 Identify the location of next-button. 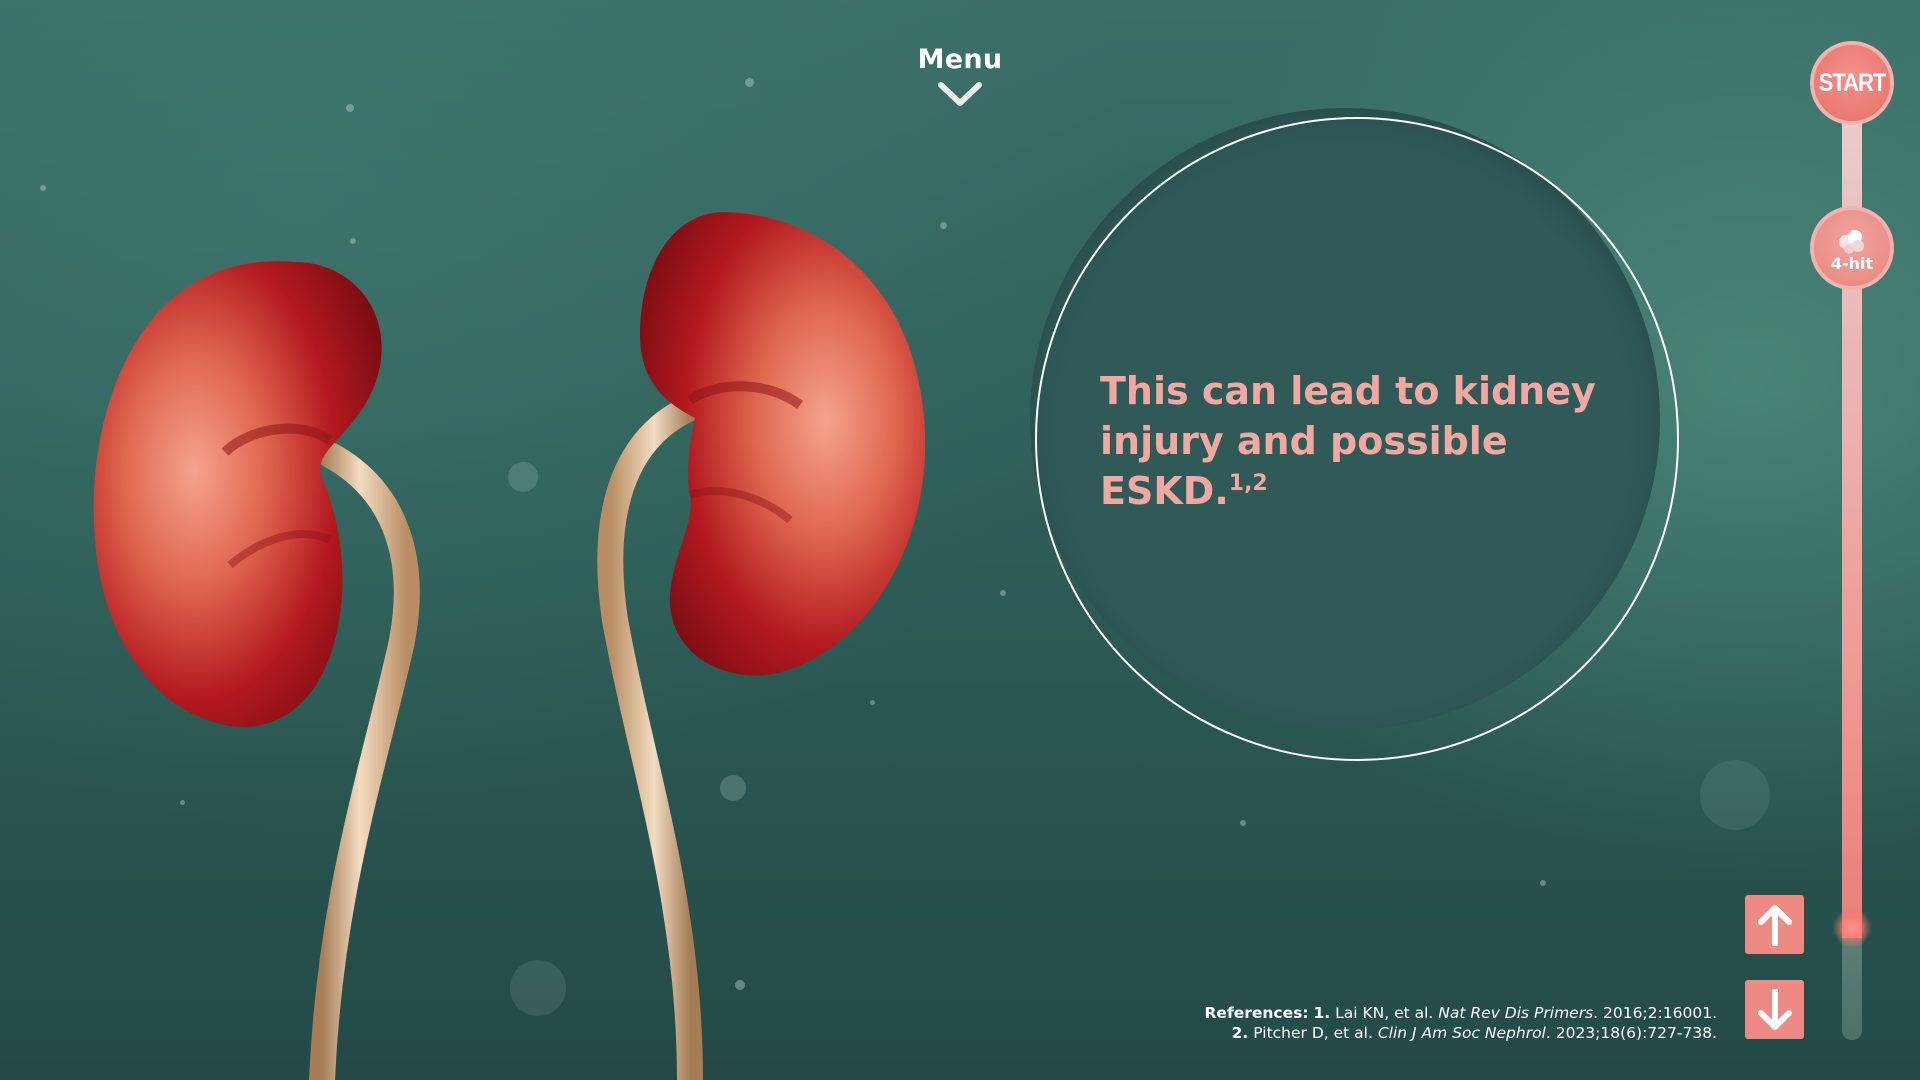
(1774, 1009).